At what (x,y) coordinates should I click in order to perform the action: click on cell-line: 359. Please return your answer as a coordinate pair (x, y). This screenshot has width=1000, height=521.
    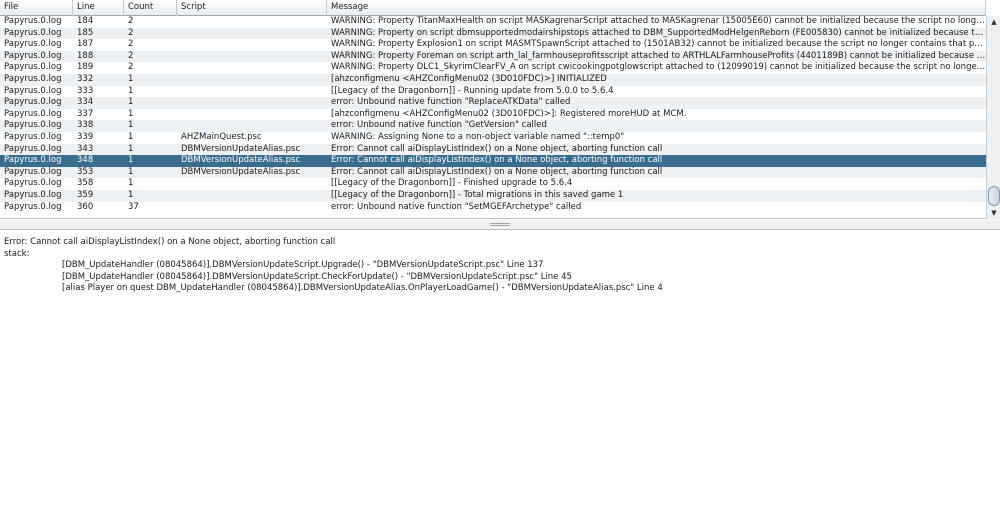
    Looking at the image, I should click on (85, 194).